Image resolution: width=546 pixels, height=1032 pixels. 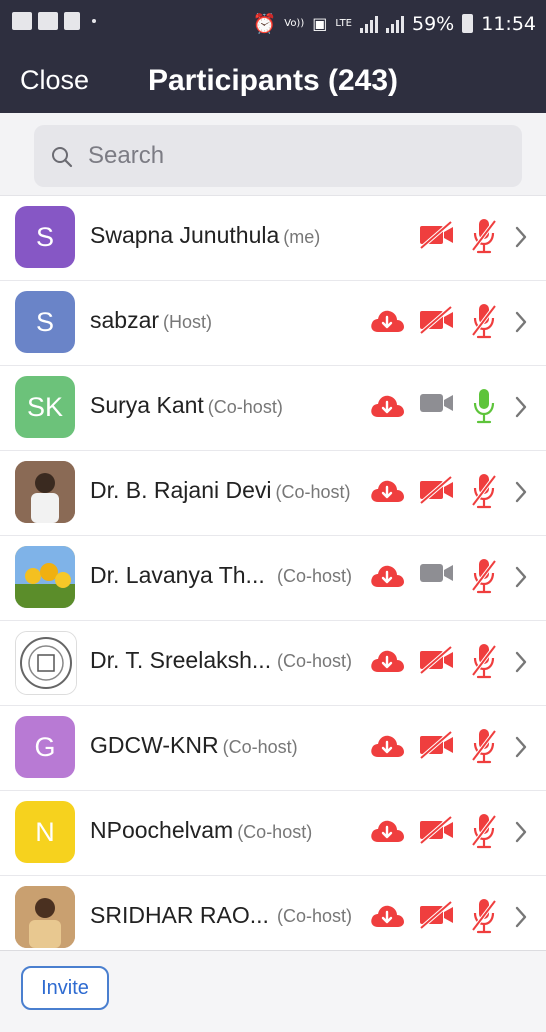 What do you see at coordinates (433, 23) in the screenshot?
I see `battery-percent: 59%` at bounding box center [433, 23].